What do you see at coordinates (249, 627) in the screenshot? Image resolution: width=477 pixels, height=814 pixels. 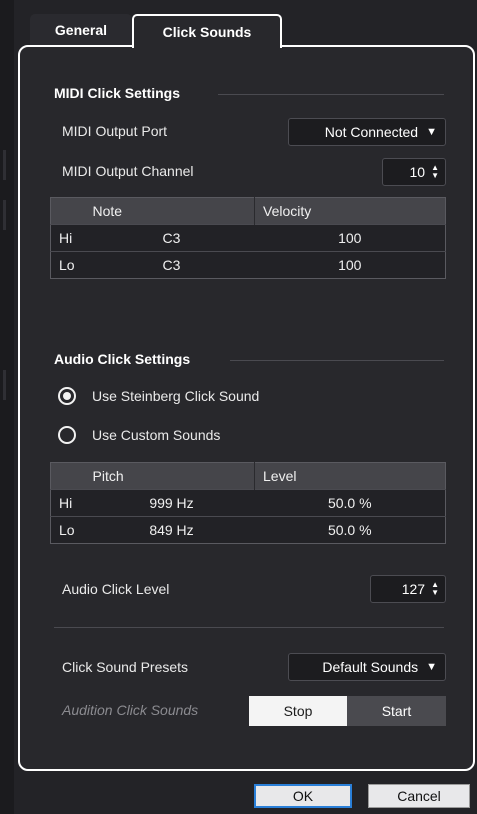 I see `presets-divider` at bounding box center [249, 627].